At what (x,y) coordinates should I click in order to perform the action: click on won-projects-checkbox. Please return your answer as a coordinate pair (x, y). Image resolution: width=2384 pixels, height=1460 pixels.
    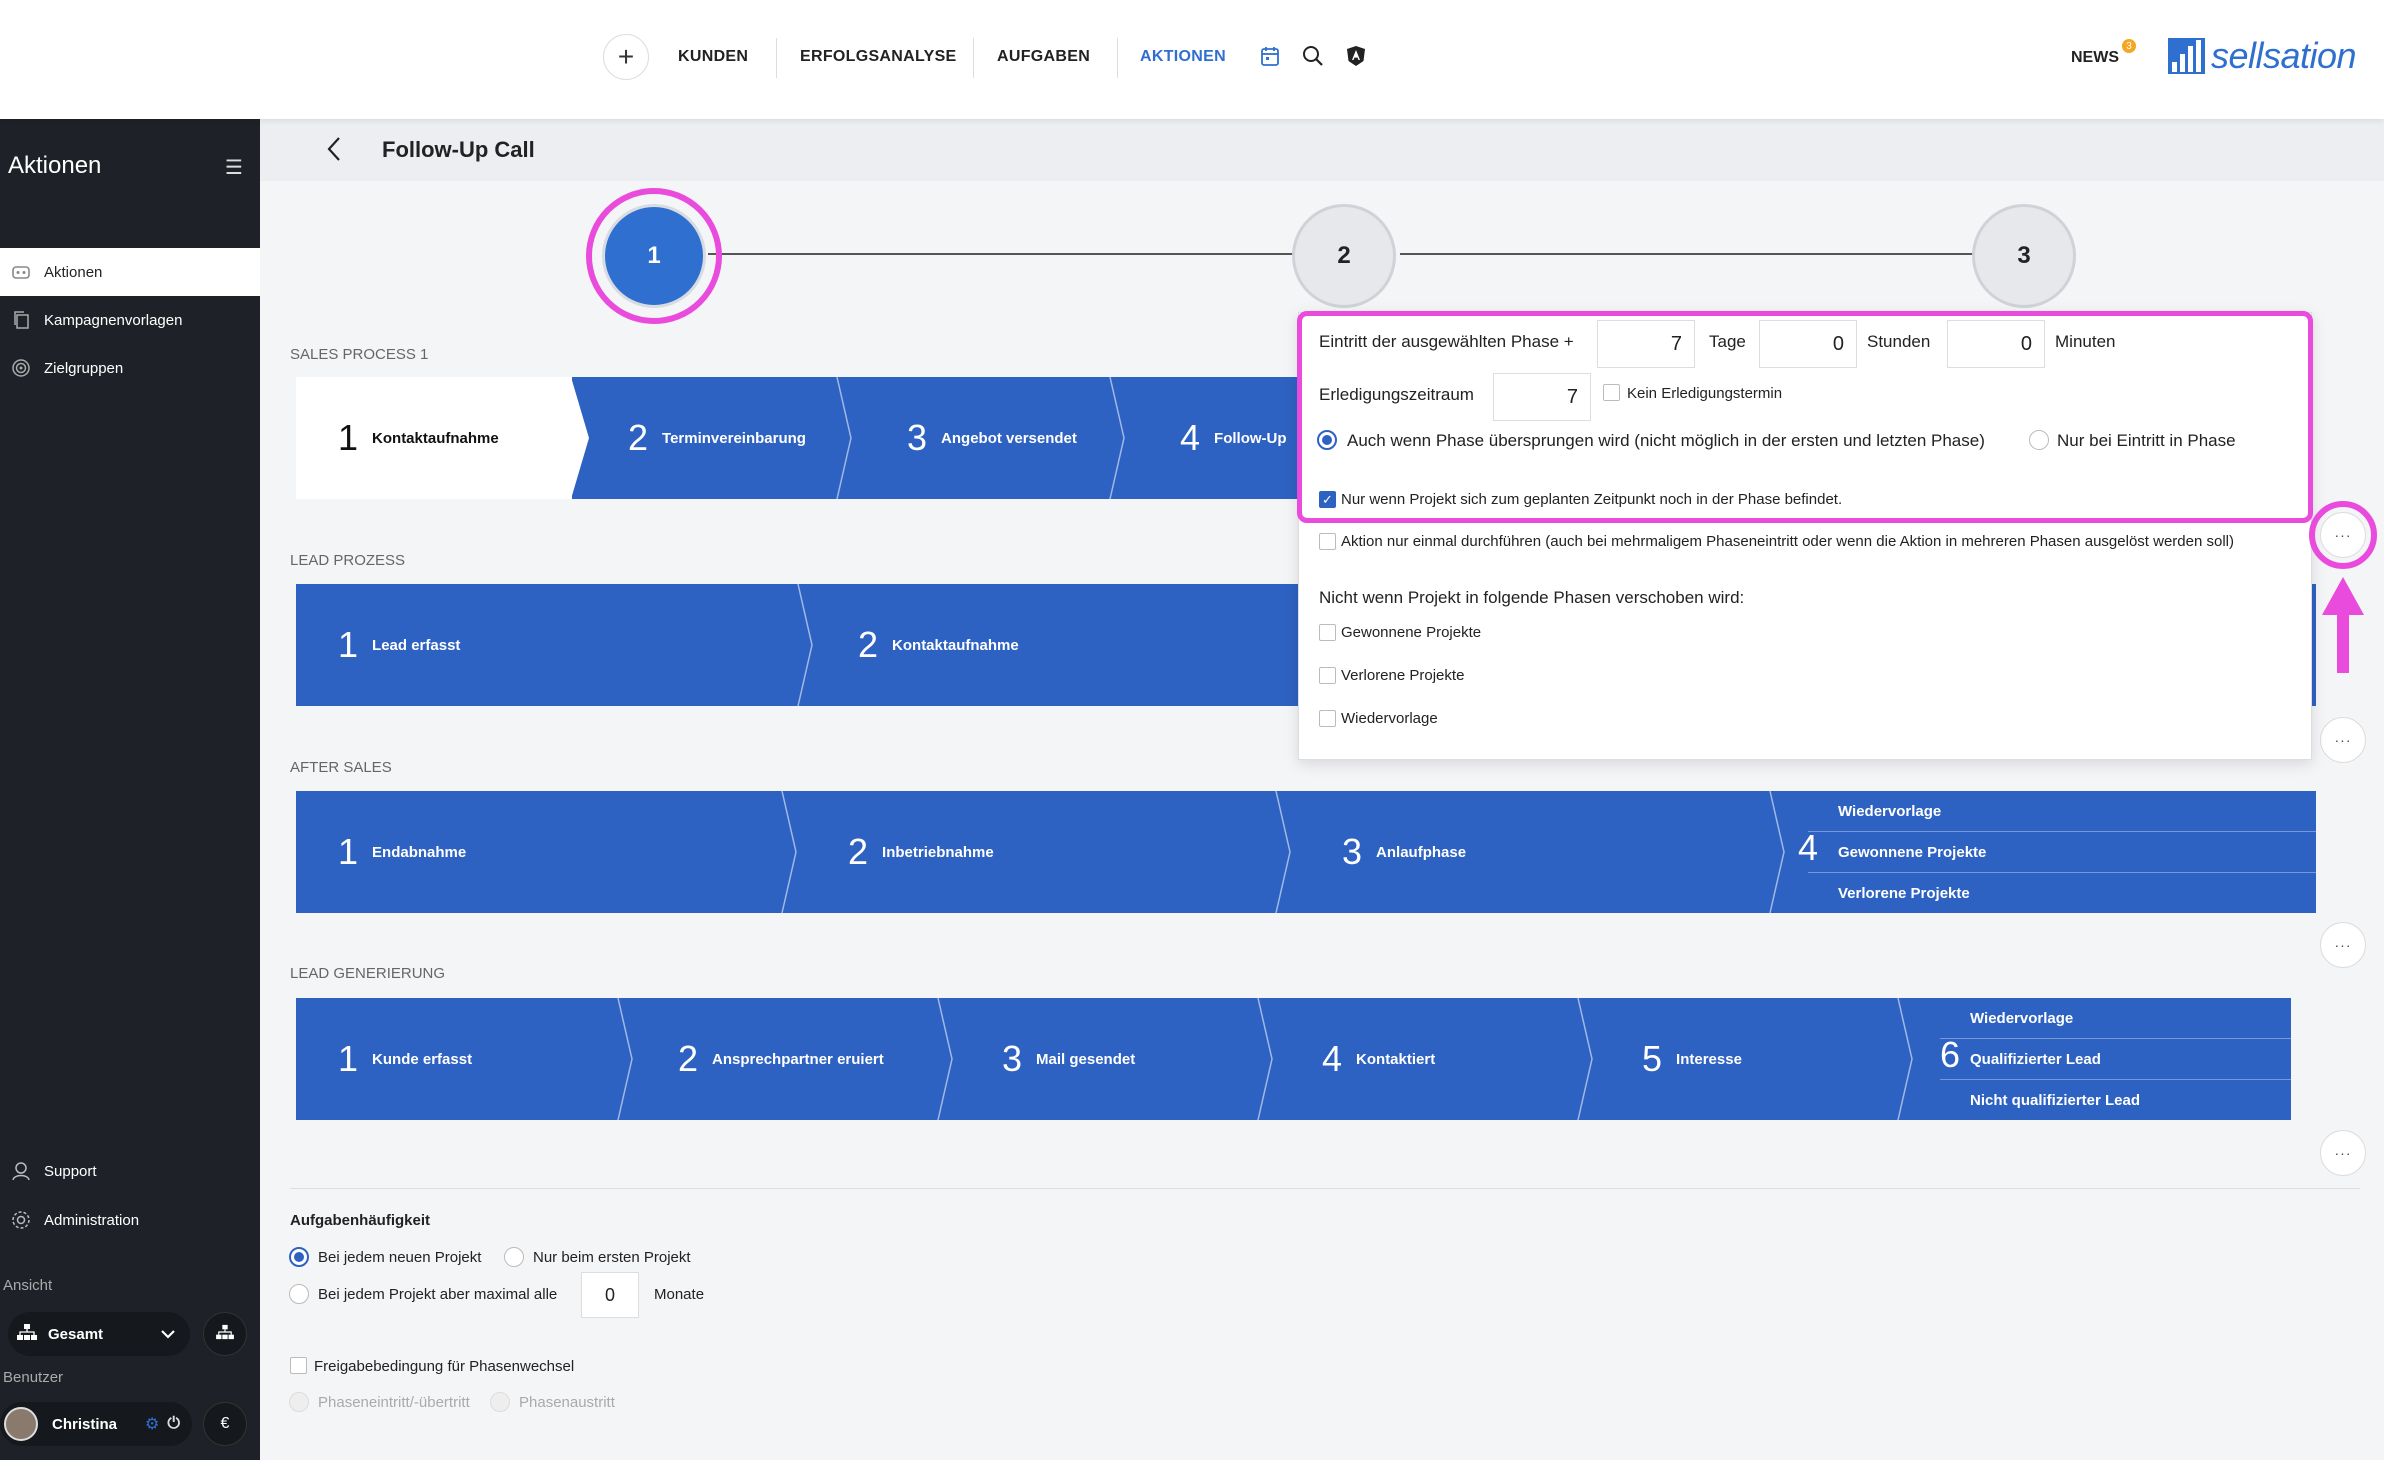
    Looking at the image, I should click on (1327, 632).